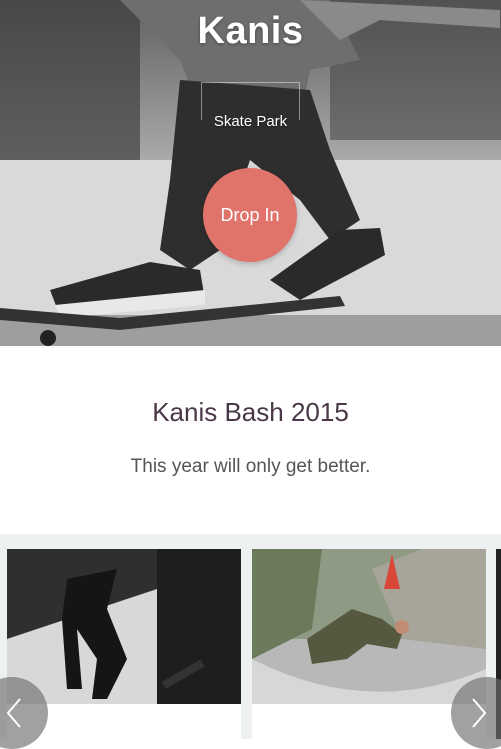 The image size is (501, 749). Describe the element at coordinates (250, 31) in the screenshot. I see `site-title: Kanis` at that location.